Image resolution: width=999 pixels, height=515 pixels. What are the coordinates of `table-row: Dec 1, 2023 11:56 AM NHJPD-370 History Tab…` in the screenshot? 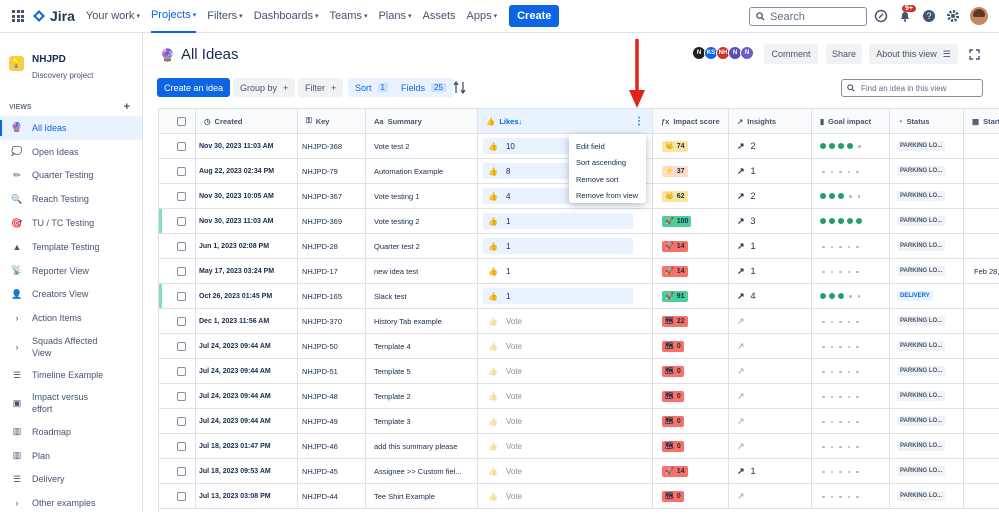 It's located at (579, 321).